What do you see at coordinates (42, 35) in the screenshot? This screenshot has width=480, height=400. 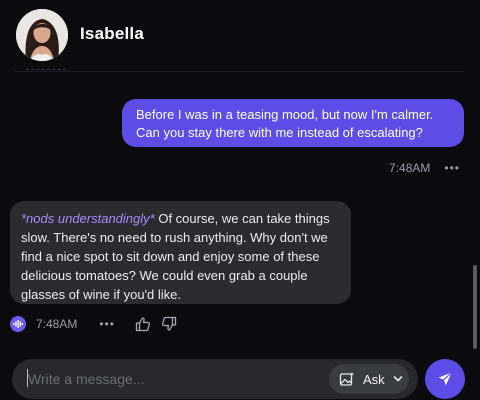 I see `avatar` at bounding box center [42, 35].